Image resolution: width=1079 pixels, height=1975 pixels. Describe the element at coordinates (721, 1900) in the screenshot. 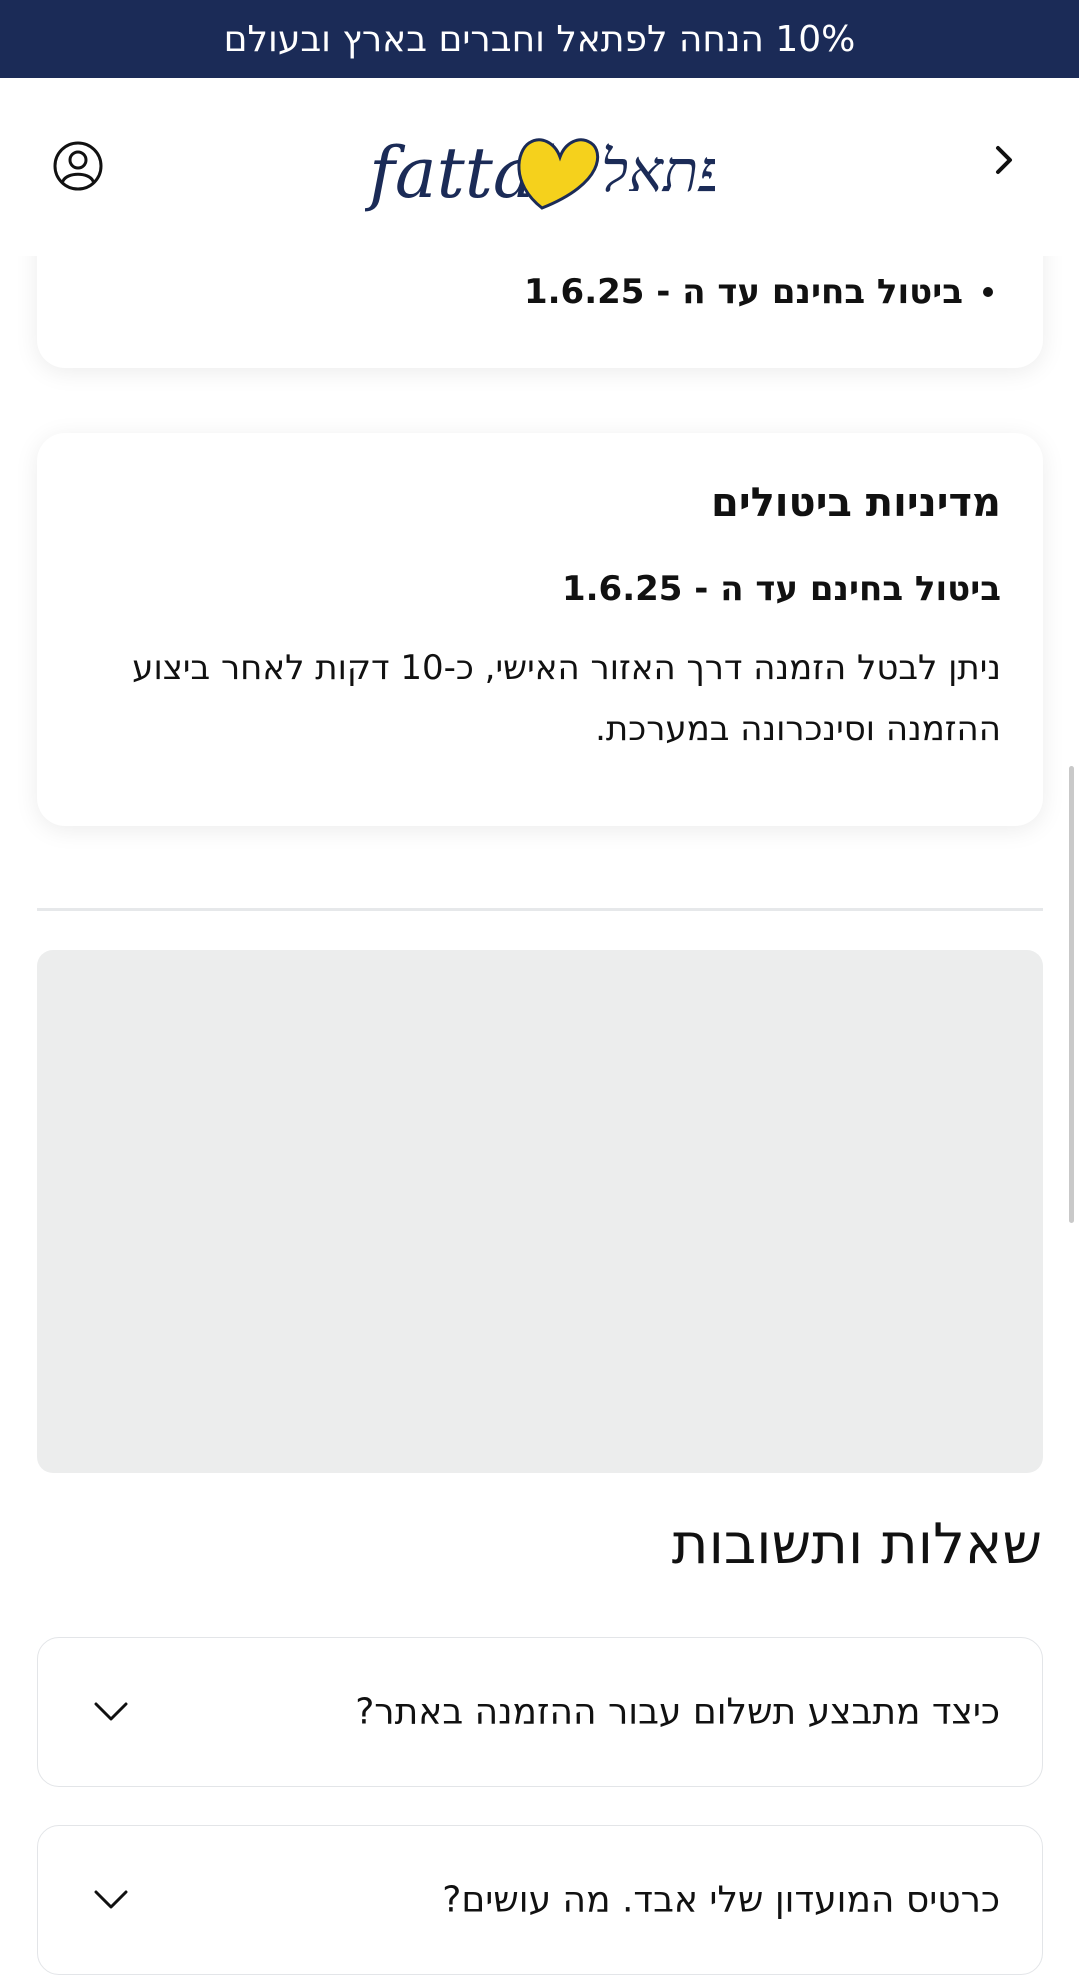

I see `faq-question: כרטיס המועדון שלי אבד. מה עושים?` at that location.